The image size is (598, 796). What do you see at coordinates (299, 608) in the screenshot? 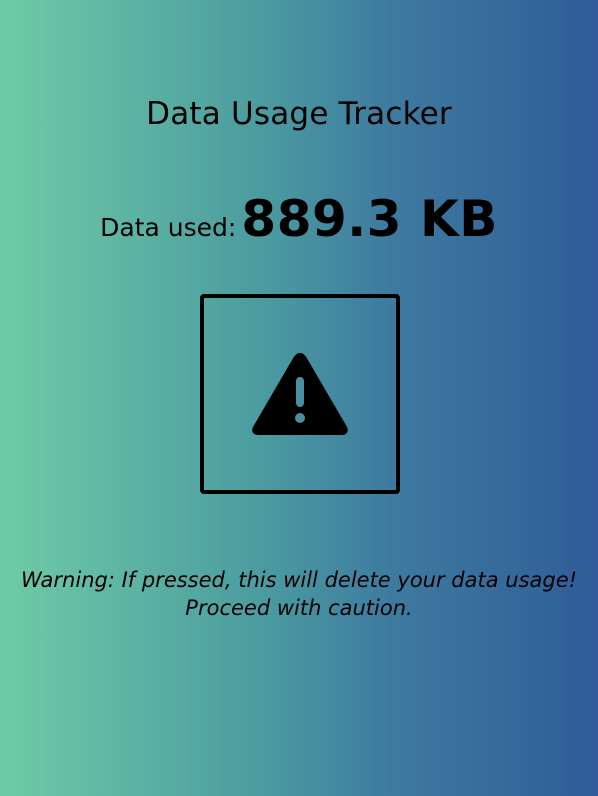
I see `warning-line-2: Proceed with caution.` at bounding box center [299, 608].